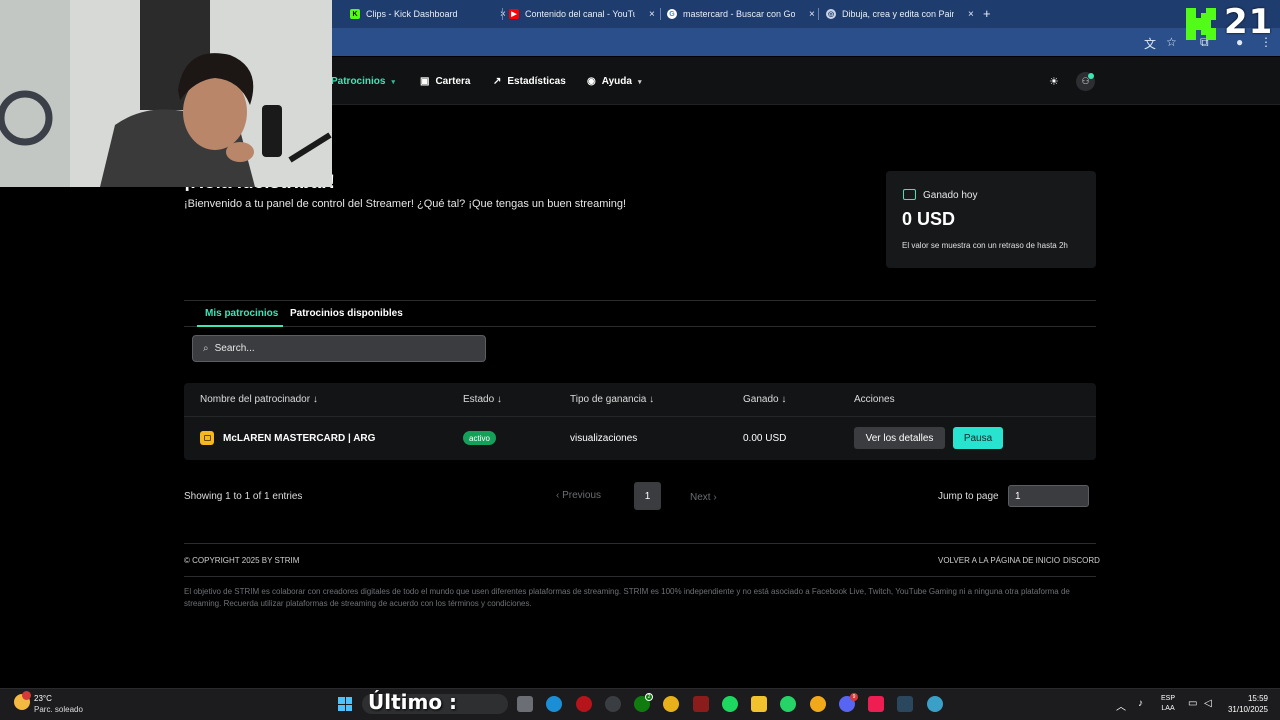 The height and width of the screenshot is (720, 1280). What do you see at coordinates (58, 709) in the screenshot?
I see `weather-description: Parc. soleado` at bounding box center [58, 709].